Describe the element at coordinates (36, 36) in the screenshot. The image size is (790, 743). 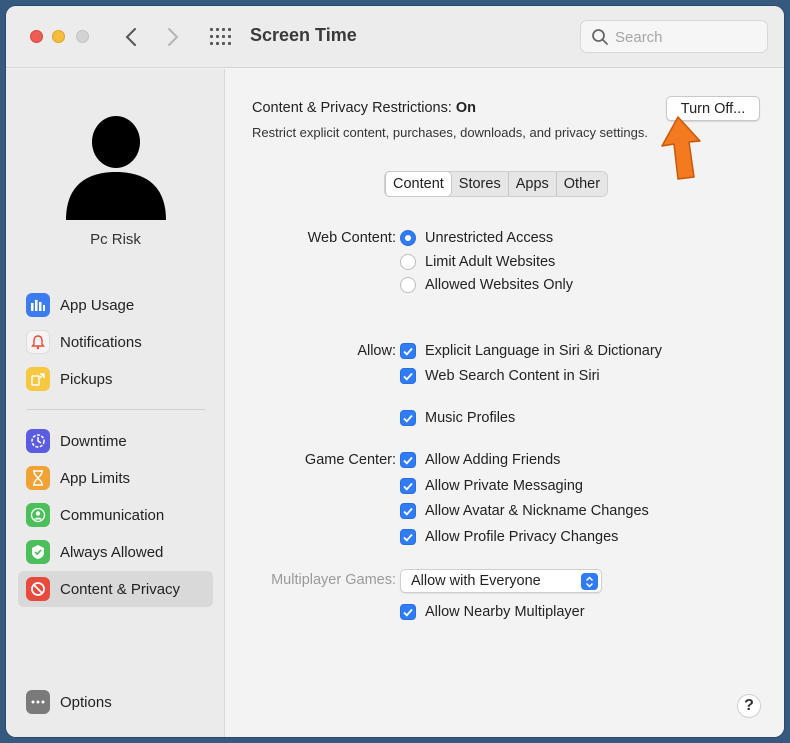
I see `close-window-button` at that location.